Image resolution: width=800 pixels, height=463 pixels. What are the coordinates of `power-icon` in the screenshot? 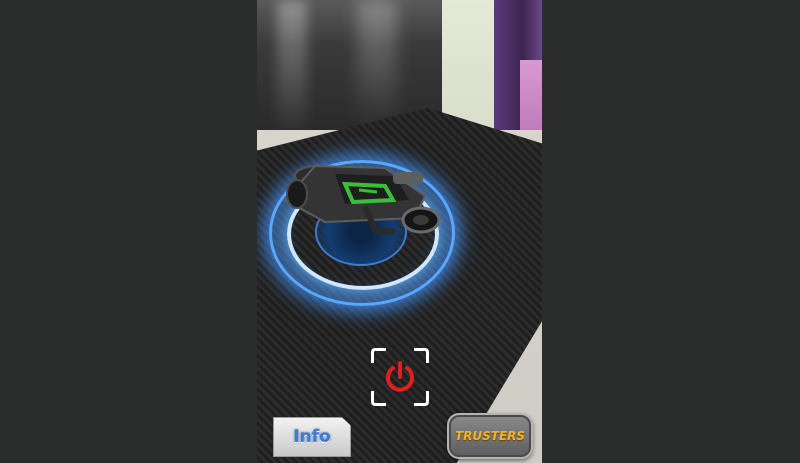 It's located at (400, 376).